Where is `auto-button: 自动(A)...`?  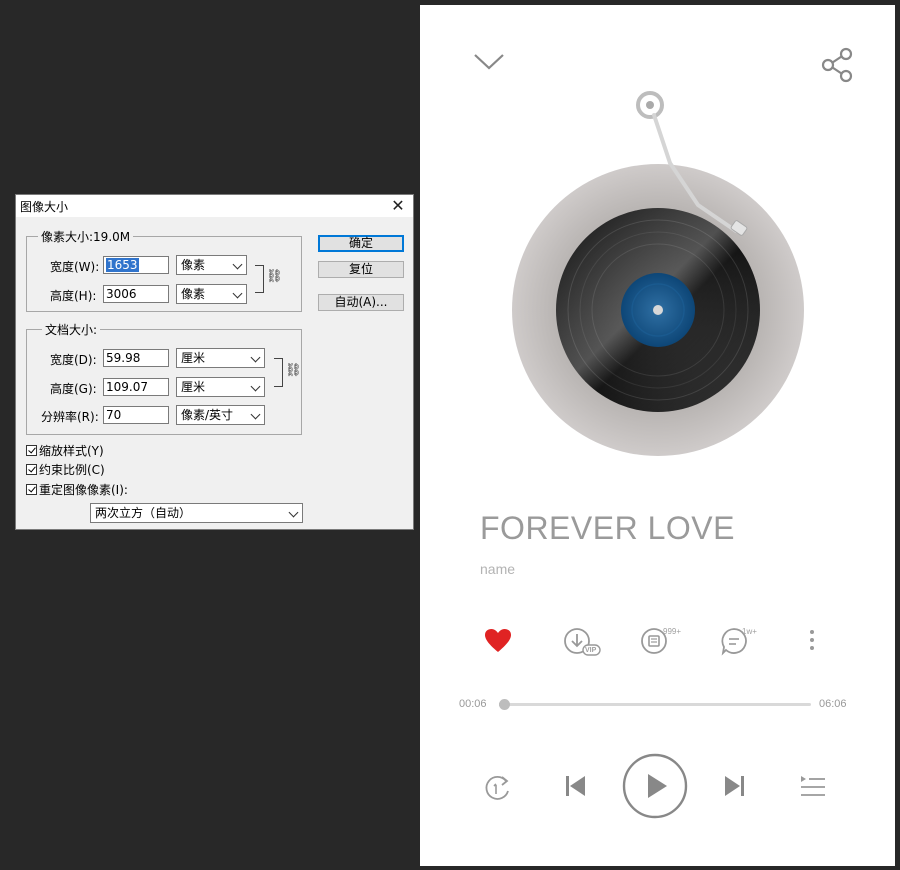 auto-button: 自动(A)... is located at coordinates (361, 302).